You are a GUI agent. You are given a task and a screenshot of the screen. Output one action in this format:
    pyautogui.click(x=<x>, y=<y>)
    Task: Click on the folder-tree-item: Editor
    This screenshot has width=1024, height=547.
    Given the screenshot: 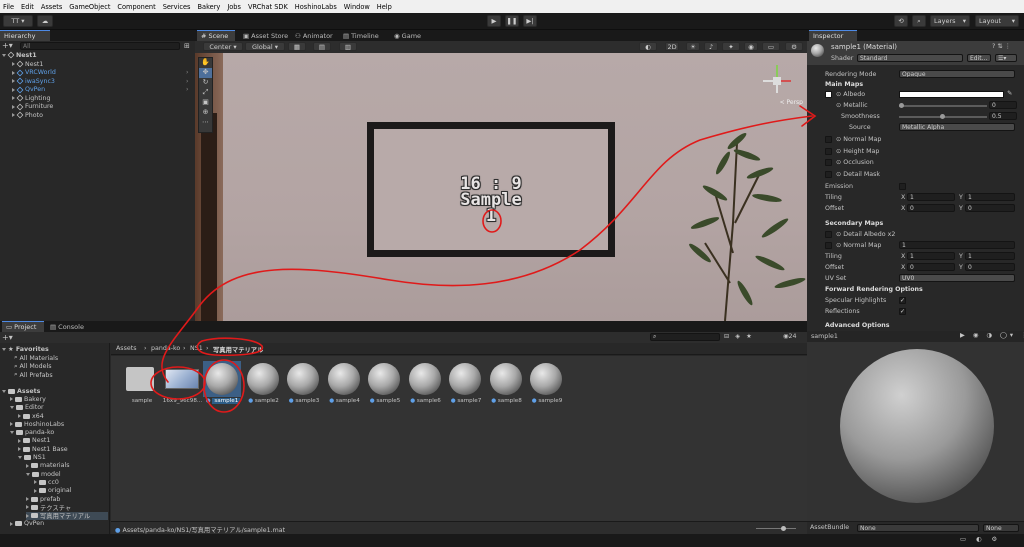 What is the action you would take?
    pyautogui.click(x=27, y=408)
    